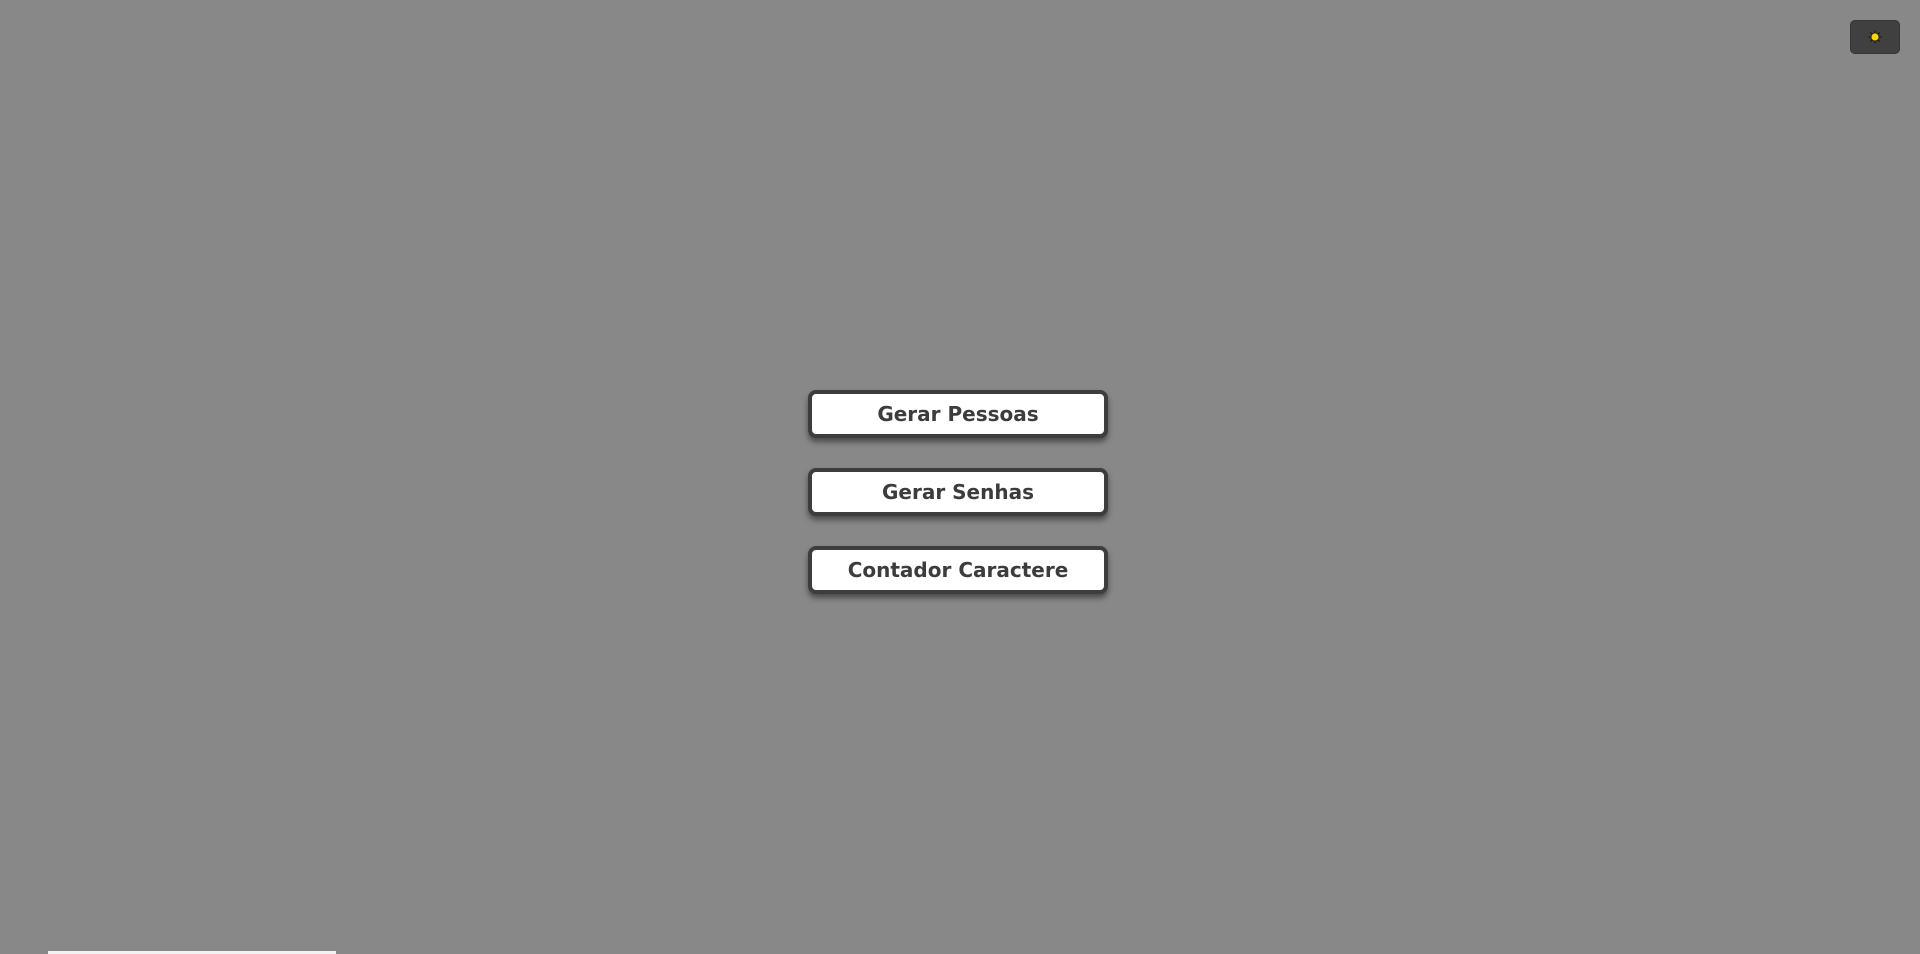  I want to click on theme-toggle-button, so click(1875, 37).